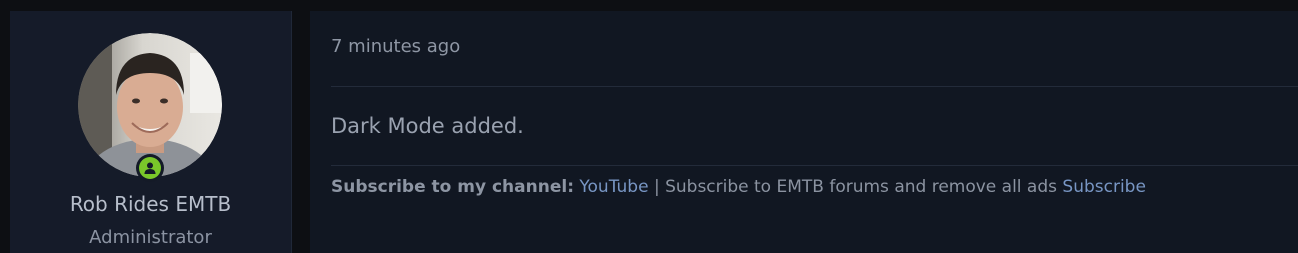 The width and height of the screenshot is (1298, 253). What do you see at coordinates (150, 237) in the screenshot?
I see `author-title: Administrator` at bounding box center [150, 237].